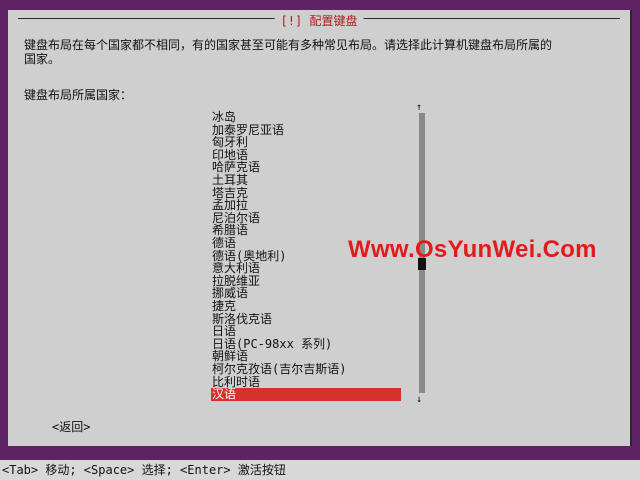 The width and height of the screenshot is (640, 480). What do you see at coordinates (472, 249) in the screenshot?
I see `watermark: Www.OsYunWei.Com` at bounding box center [472, 249].